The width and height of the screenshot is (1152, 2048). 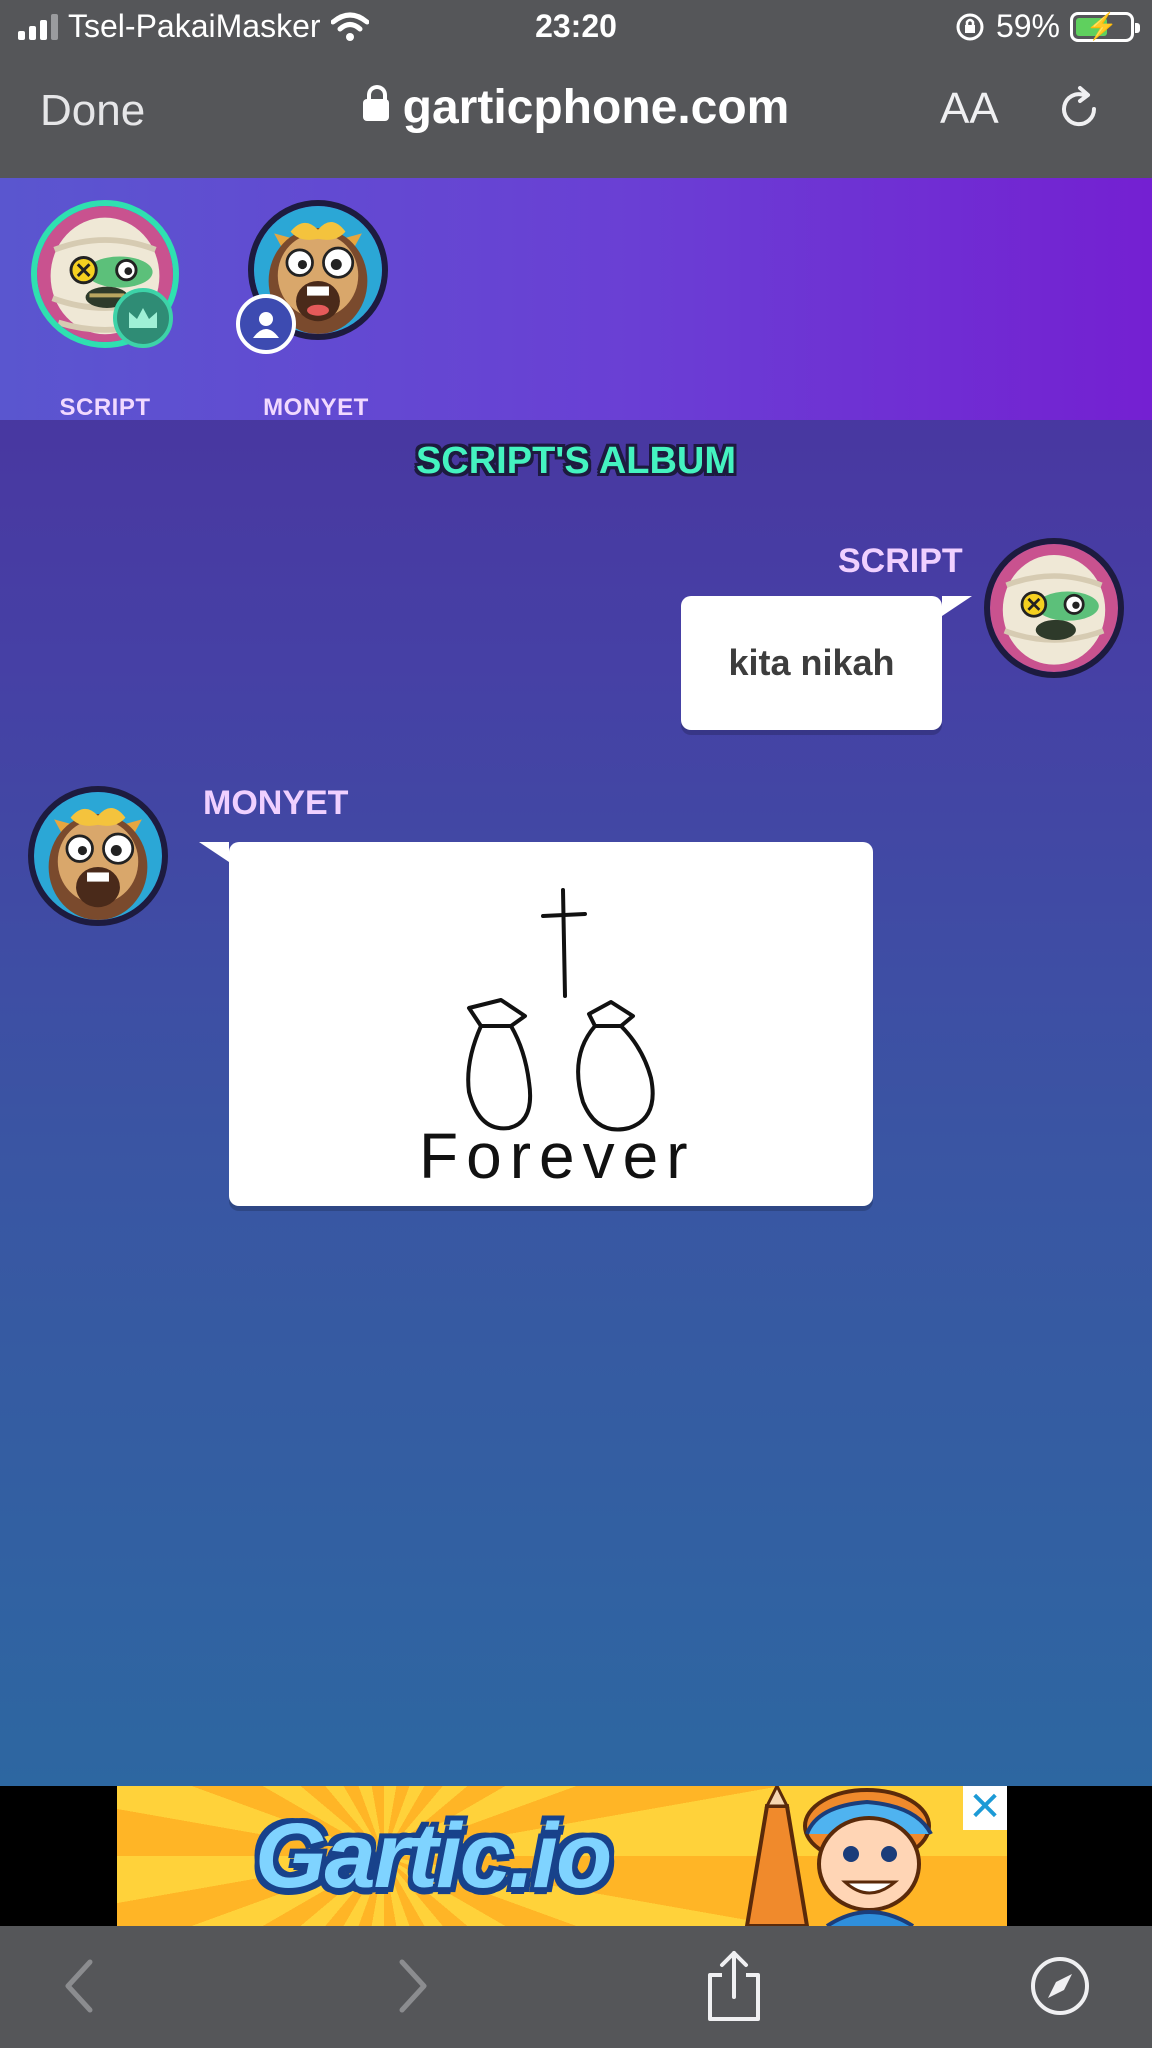 I want to click on player-name: MONYET, so click(x=316, y=407).